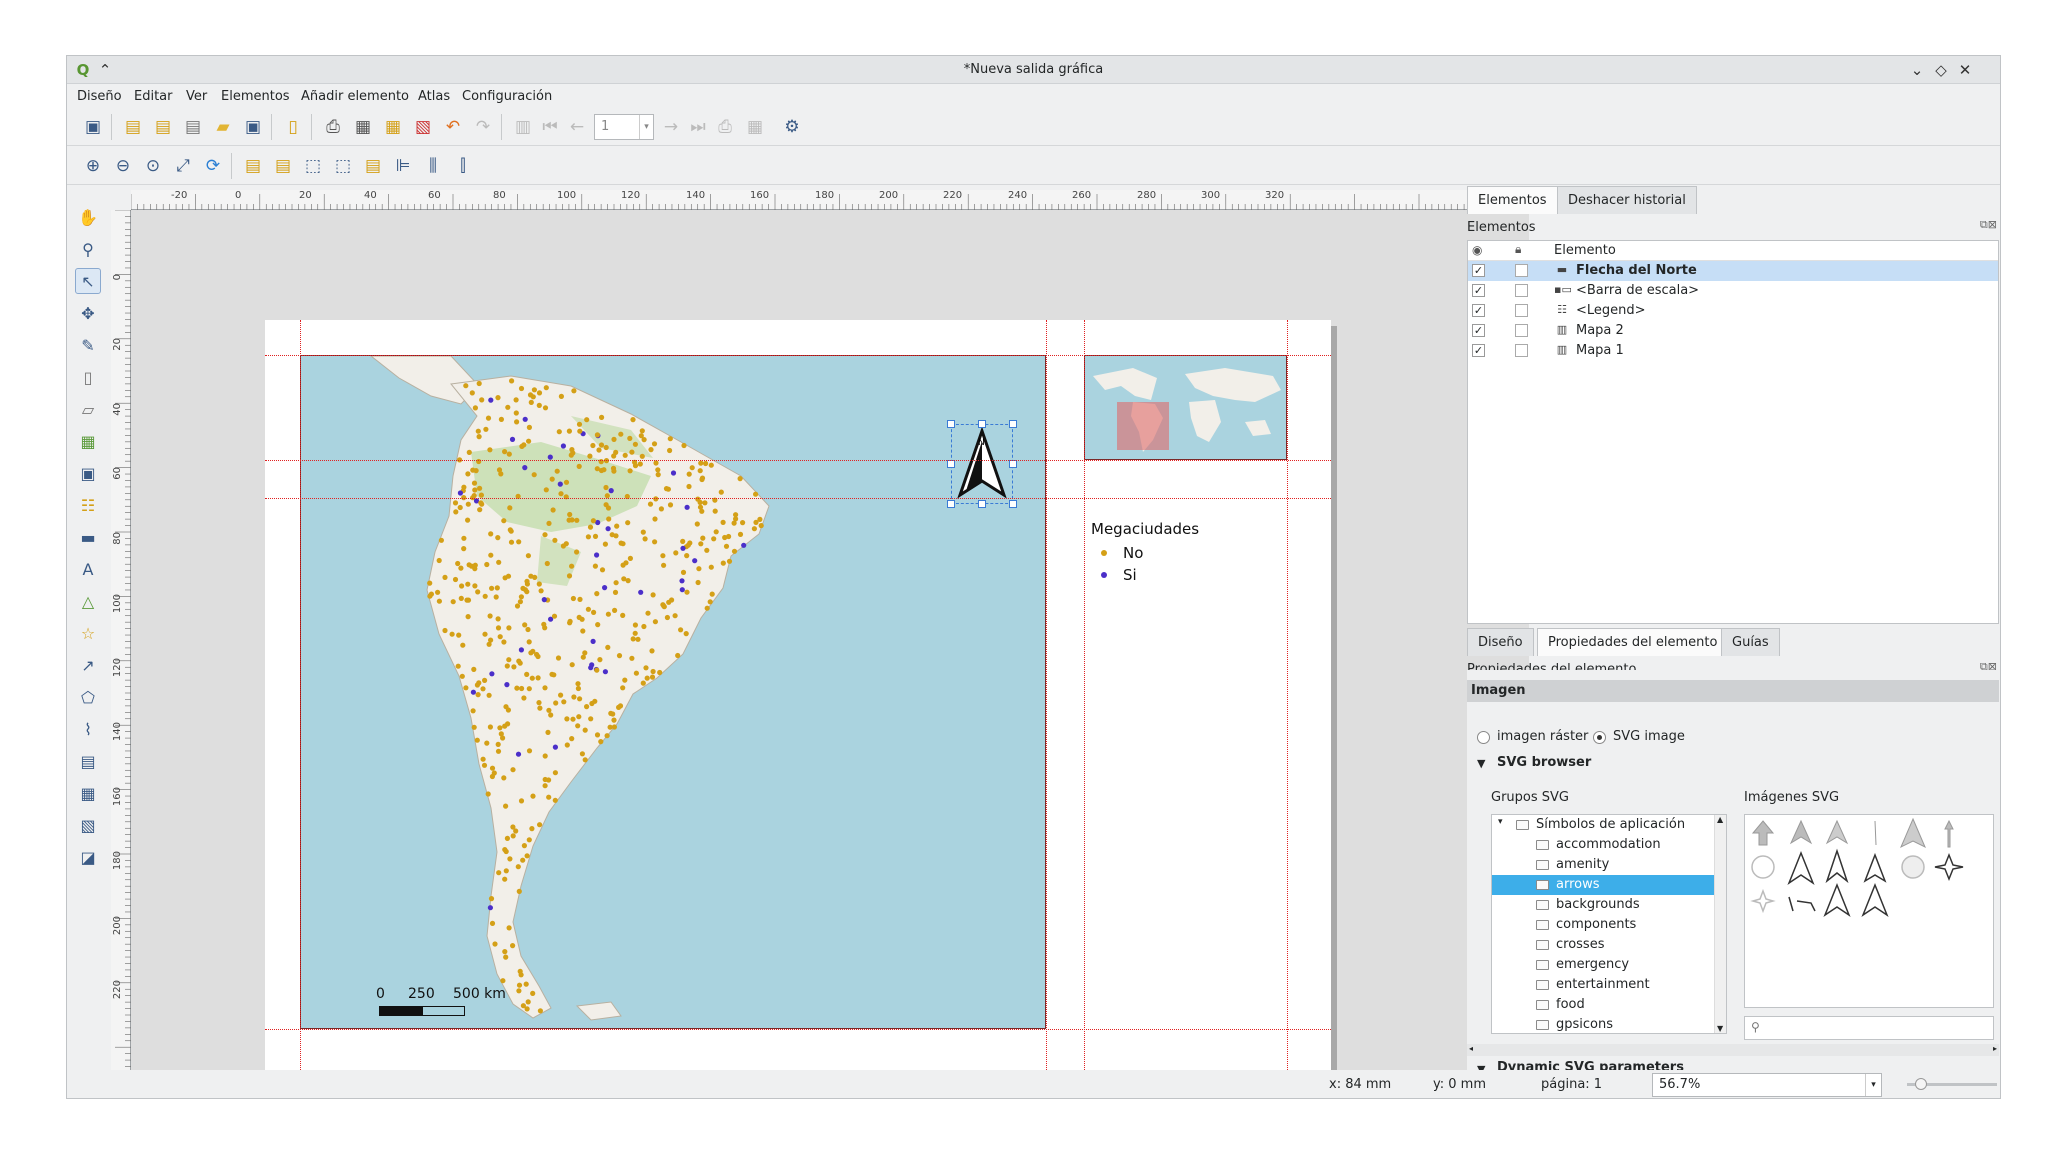 The width and height of the screenshot is (2050, 1166). I want to click on element-row-mapa-1: ✓ ▥ Mapa 1, so click(1733, 351).